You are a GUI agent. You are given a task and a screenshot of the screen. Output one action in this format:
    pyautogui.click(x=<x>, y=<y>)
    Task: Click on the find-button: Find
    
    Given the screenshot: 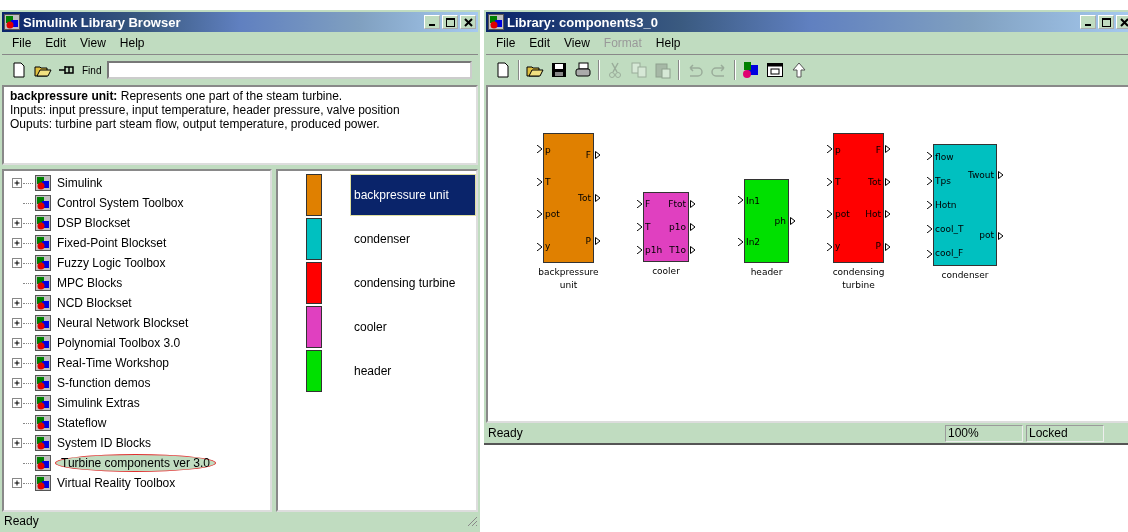 What is the action you would take?
    pyautogui.click(x=92, y=70)
    